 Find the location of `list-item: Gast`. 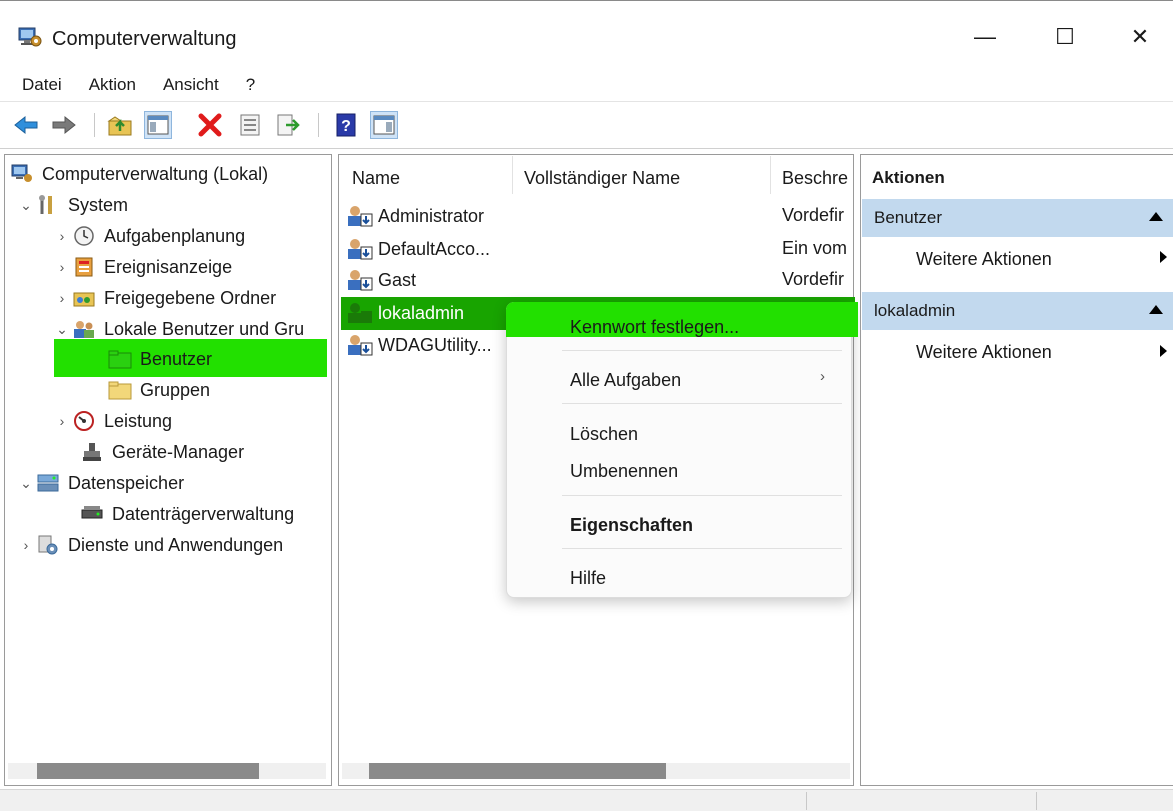

list-item: Gast is located at coordinates (381, 280).